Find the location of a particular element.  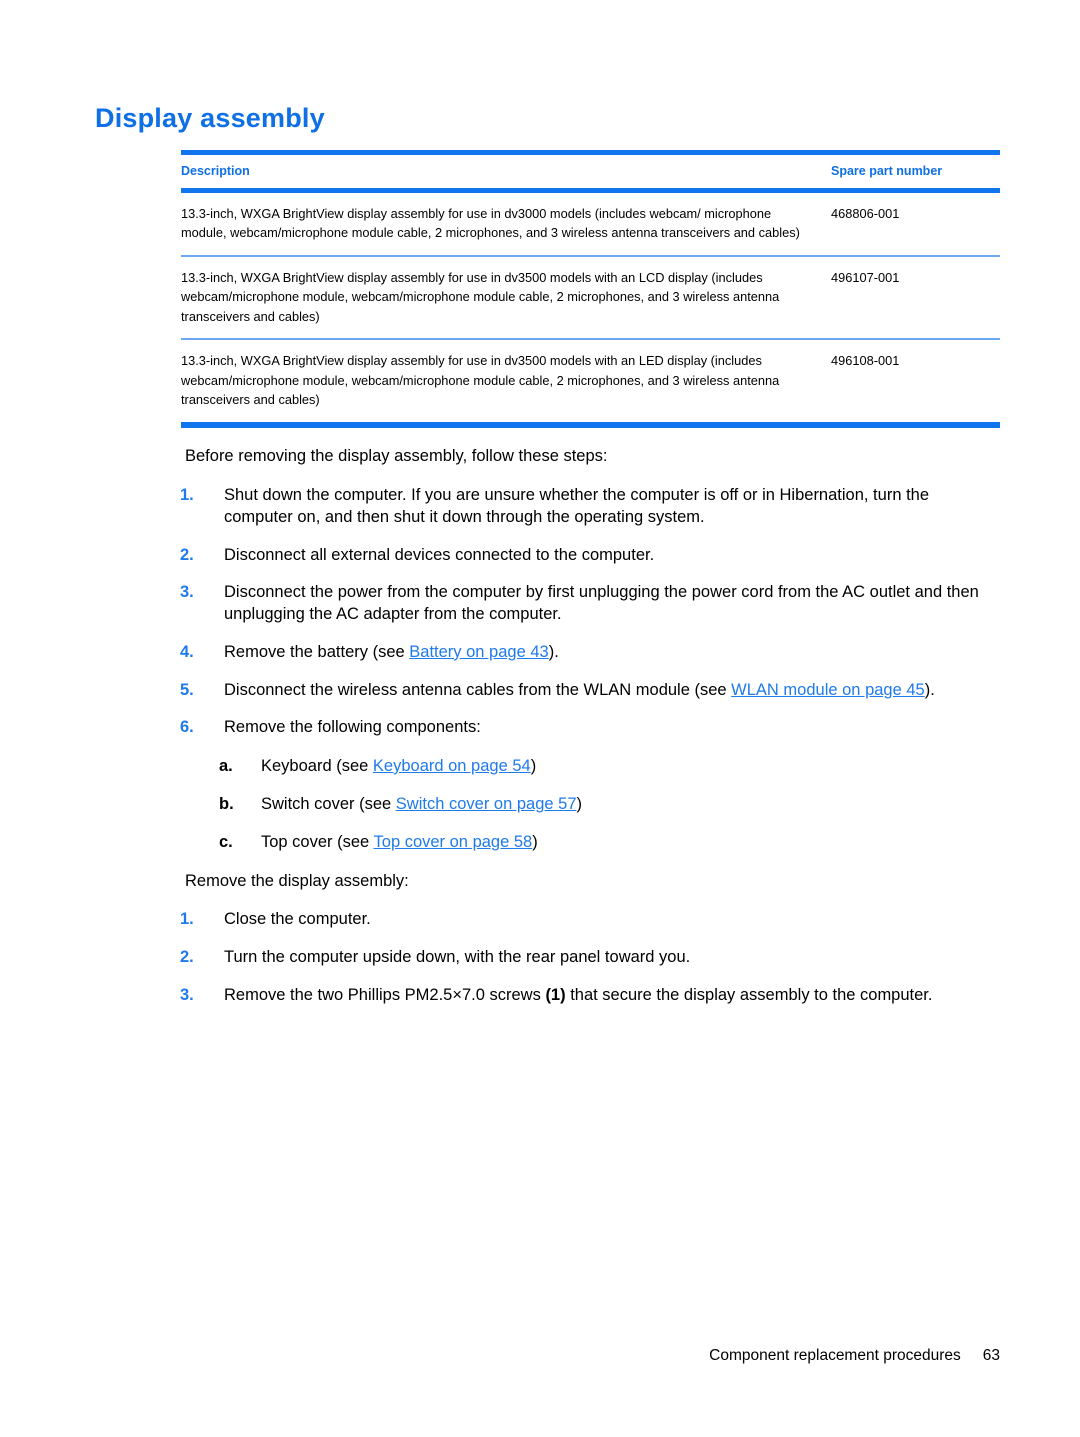

text-prefix: Keyboard (see is located at coordinates (317, 766).